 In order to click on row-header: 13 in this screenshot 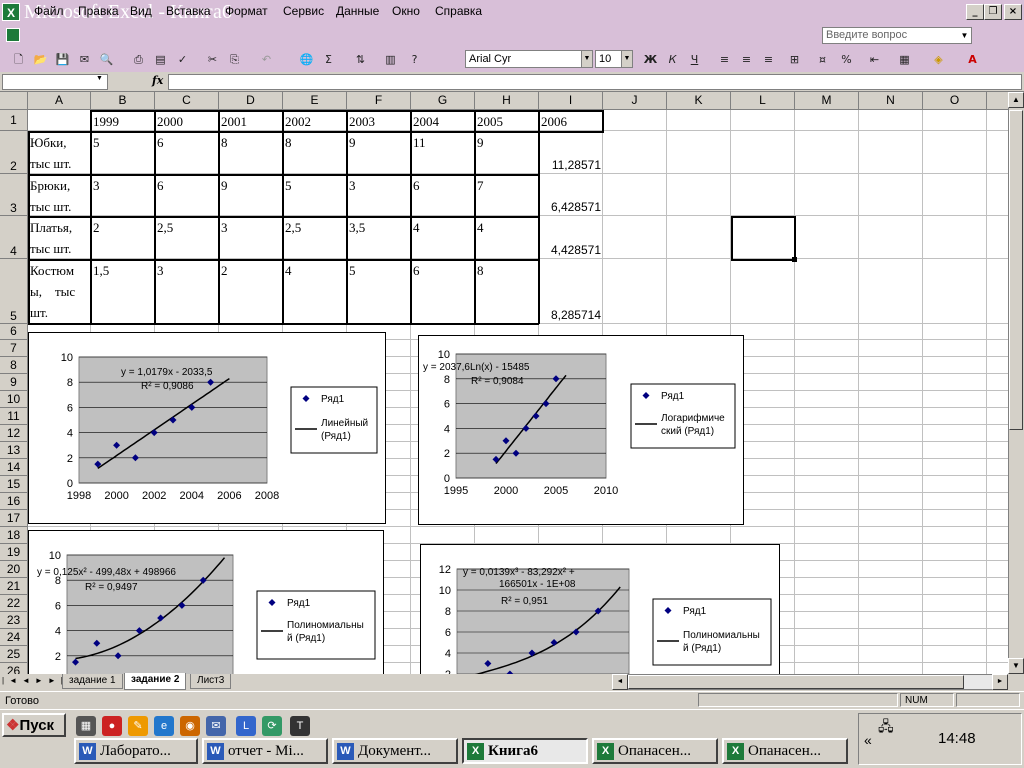, I will do `click(14, 450)`.